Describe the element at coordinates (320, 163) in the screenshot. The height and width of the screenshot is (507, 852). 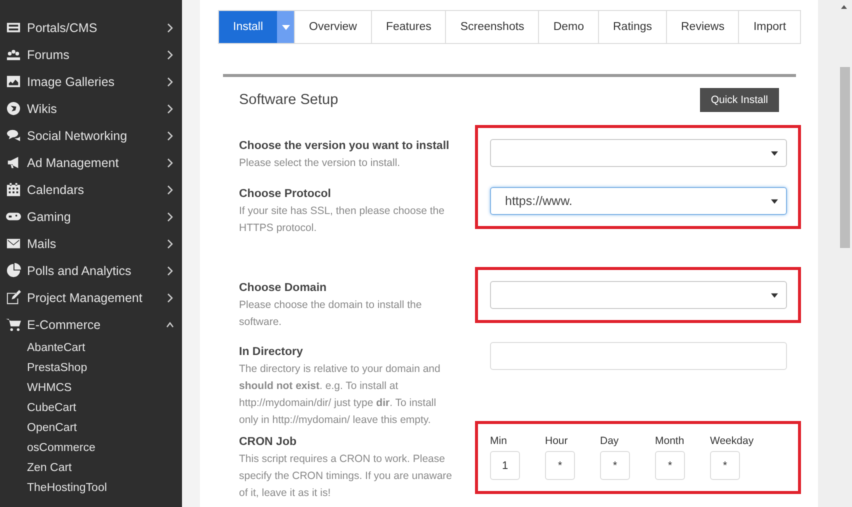
I see `field-description: Please select the version to install.` at that location.